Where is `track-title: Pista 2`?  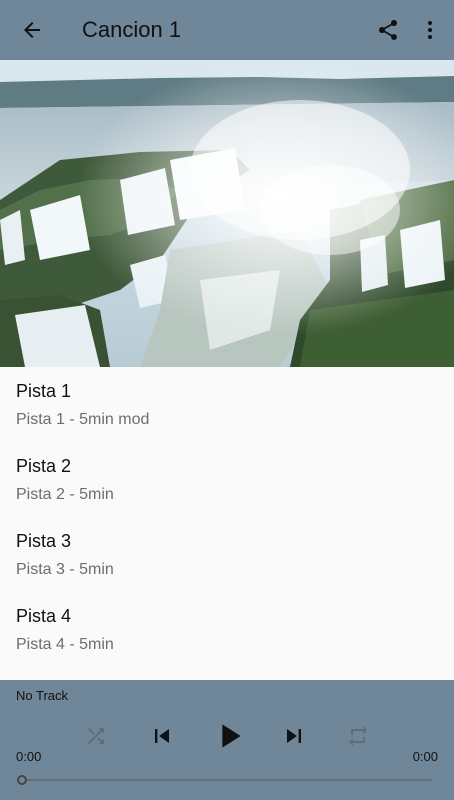
track-title: Pista 2 is located at coordinates (44, 466).